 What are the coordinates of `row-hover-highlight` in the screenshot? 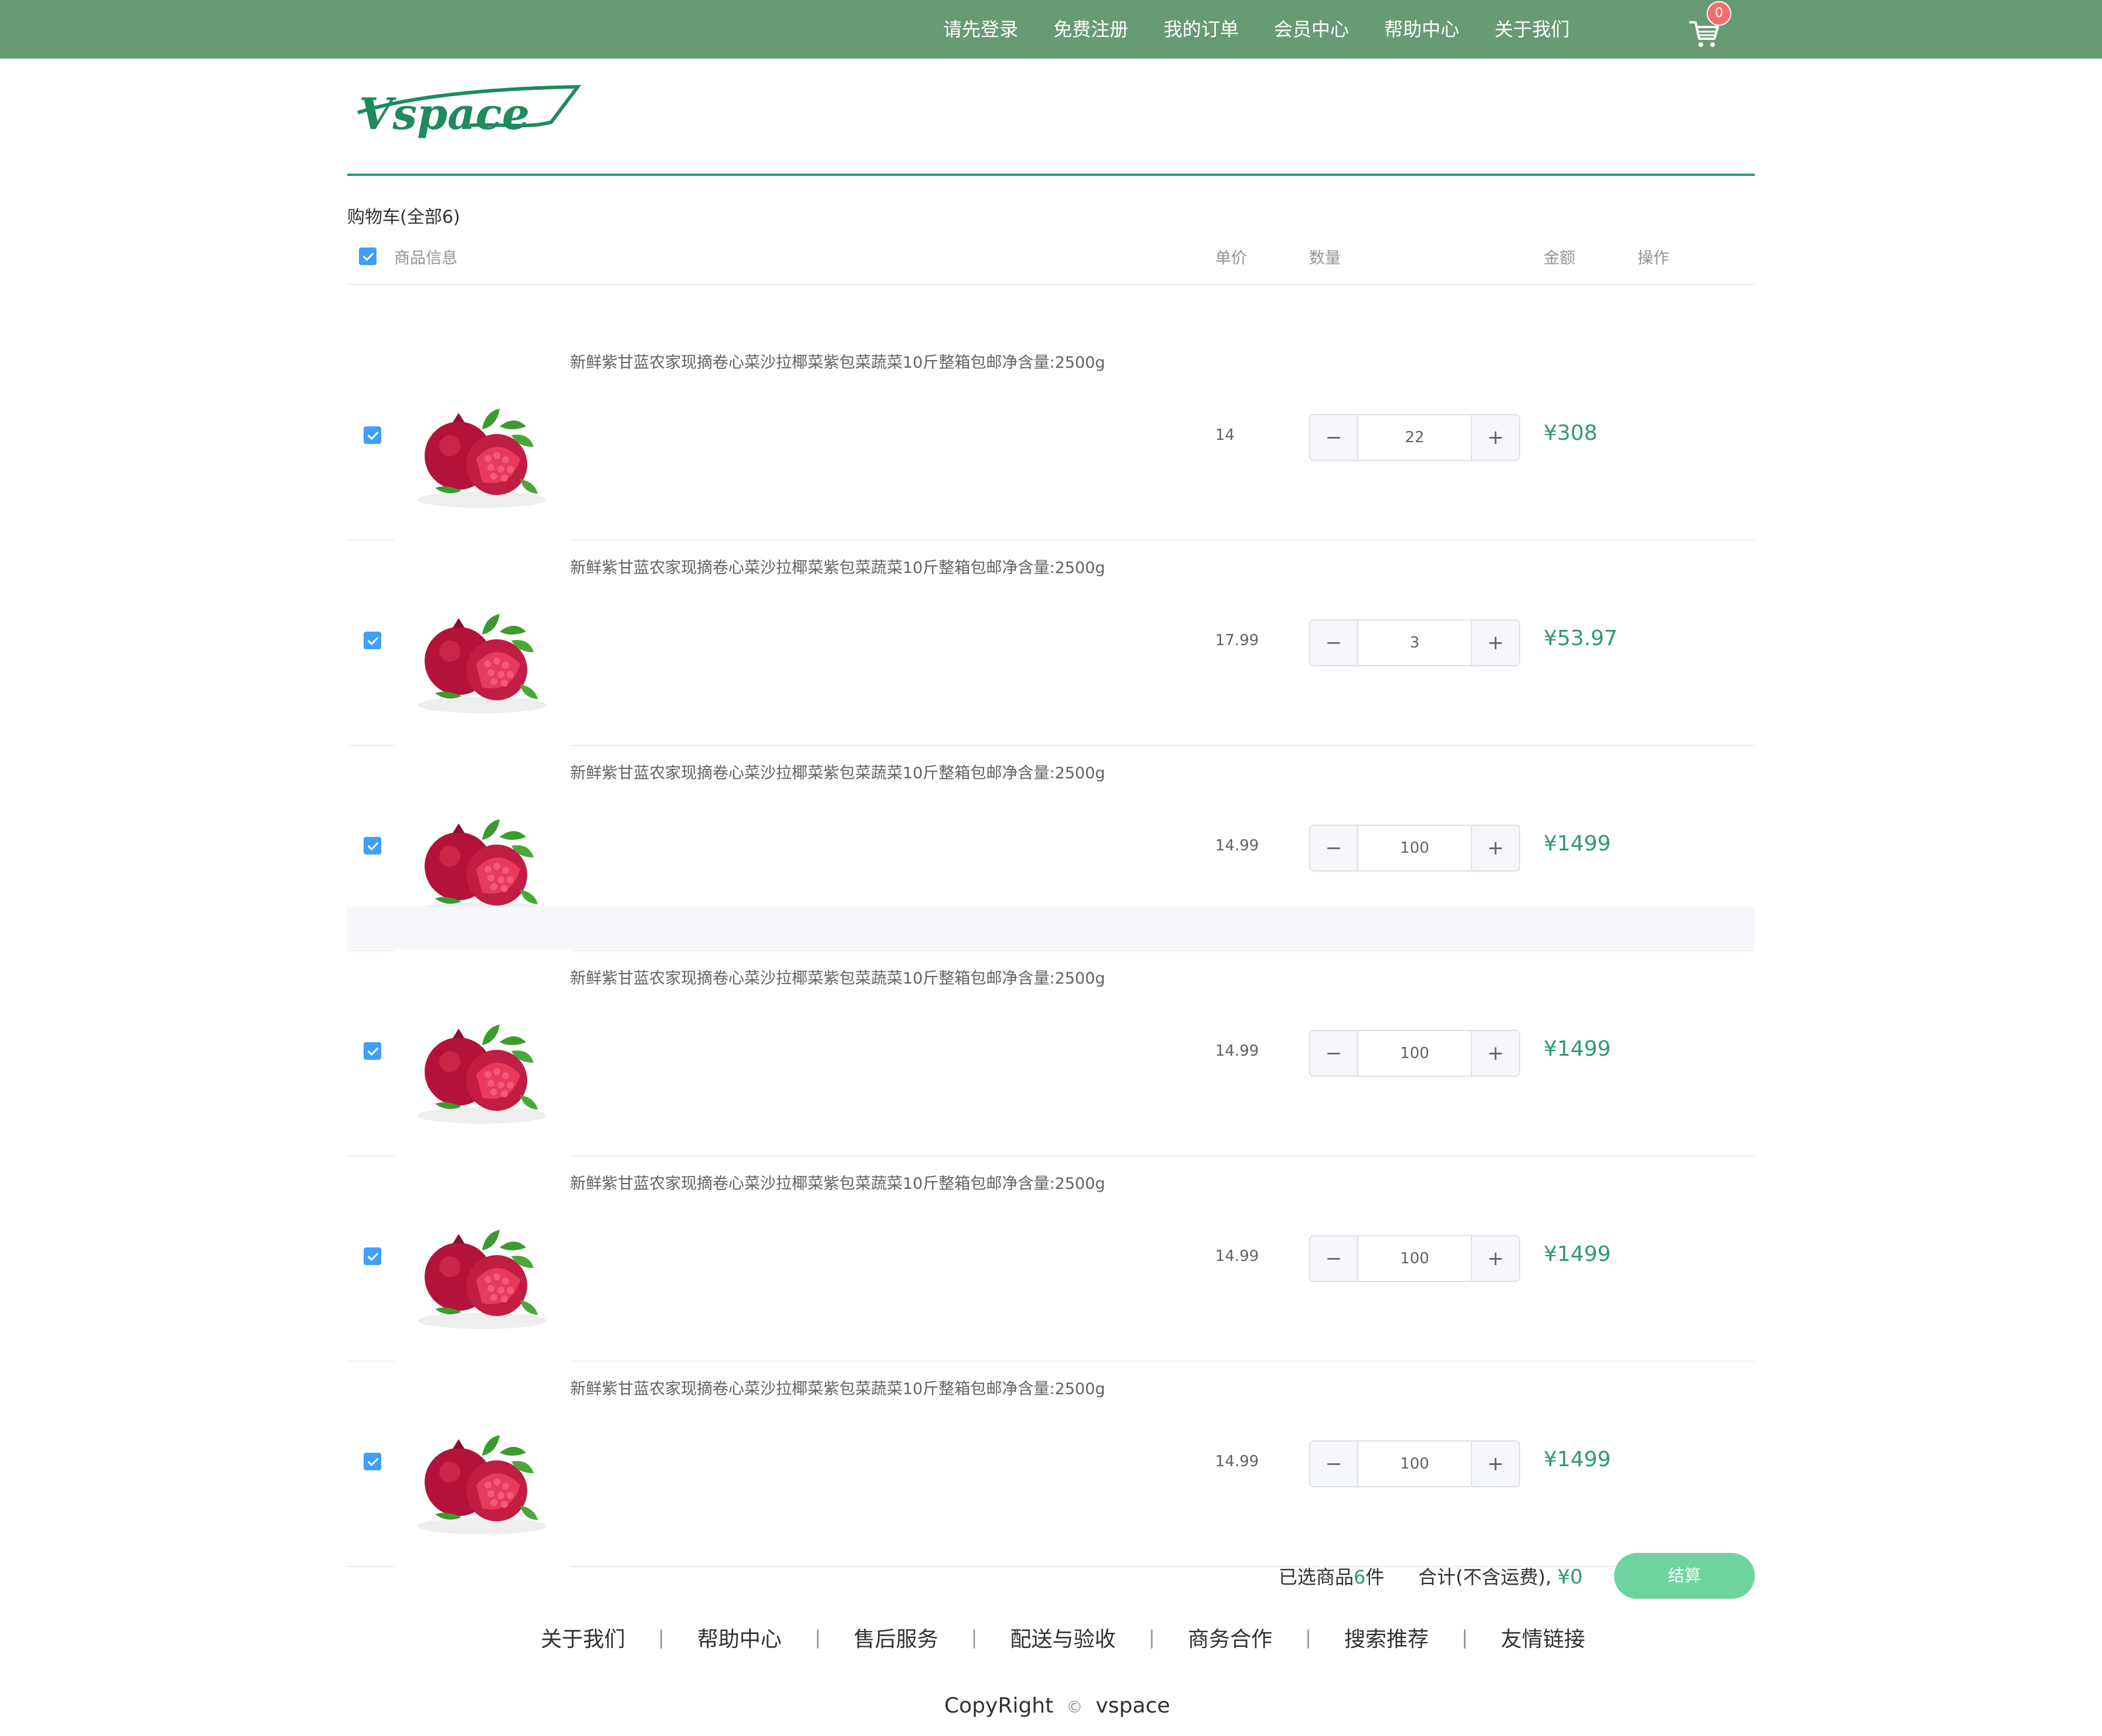 It's located at (1051, 928).